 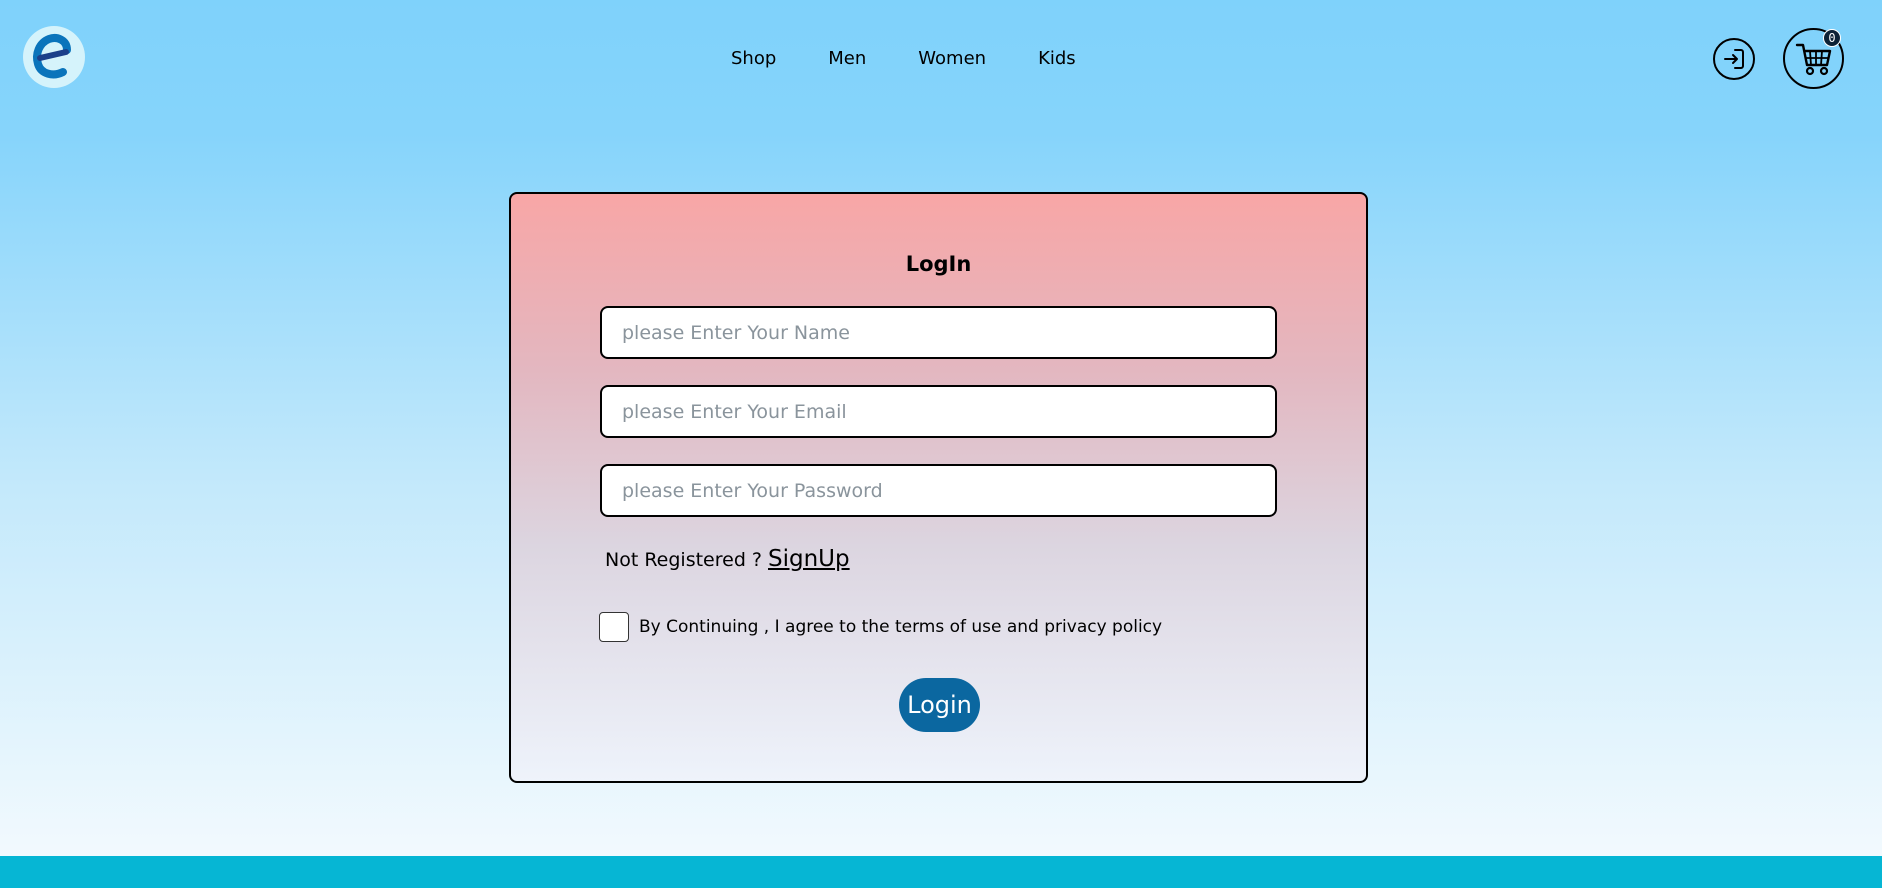 I want to click on cart-count-badge: 0, so click(x=1832, y=38).